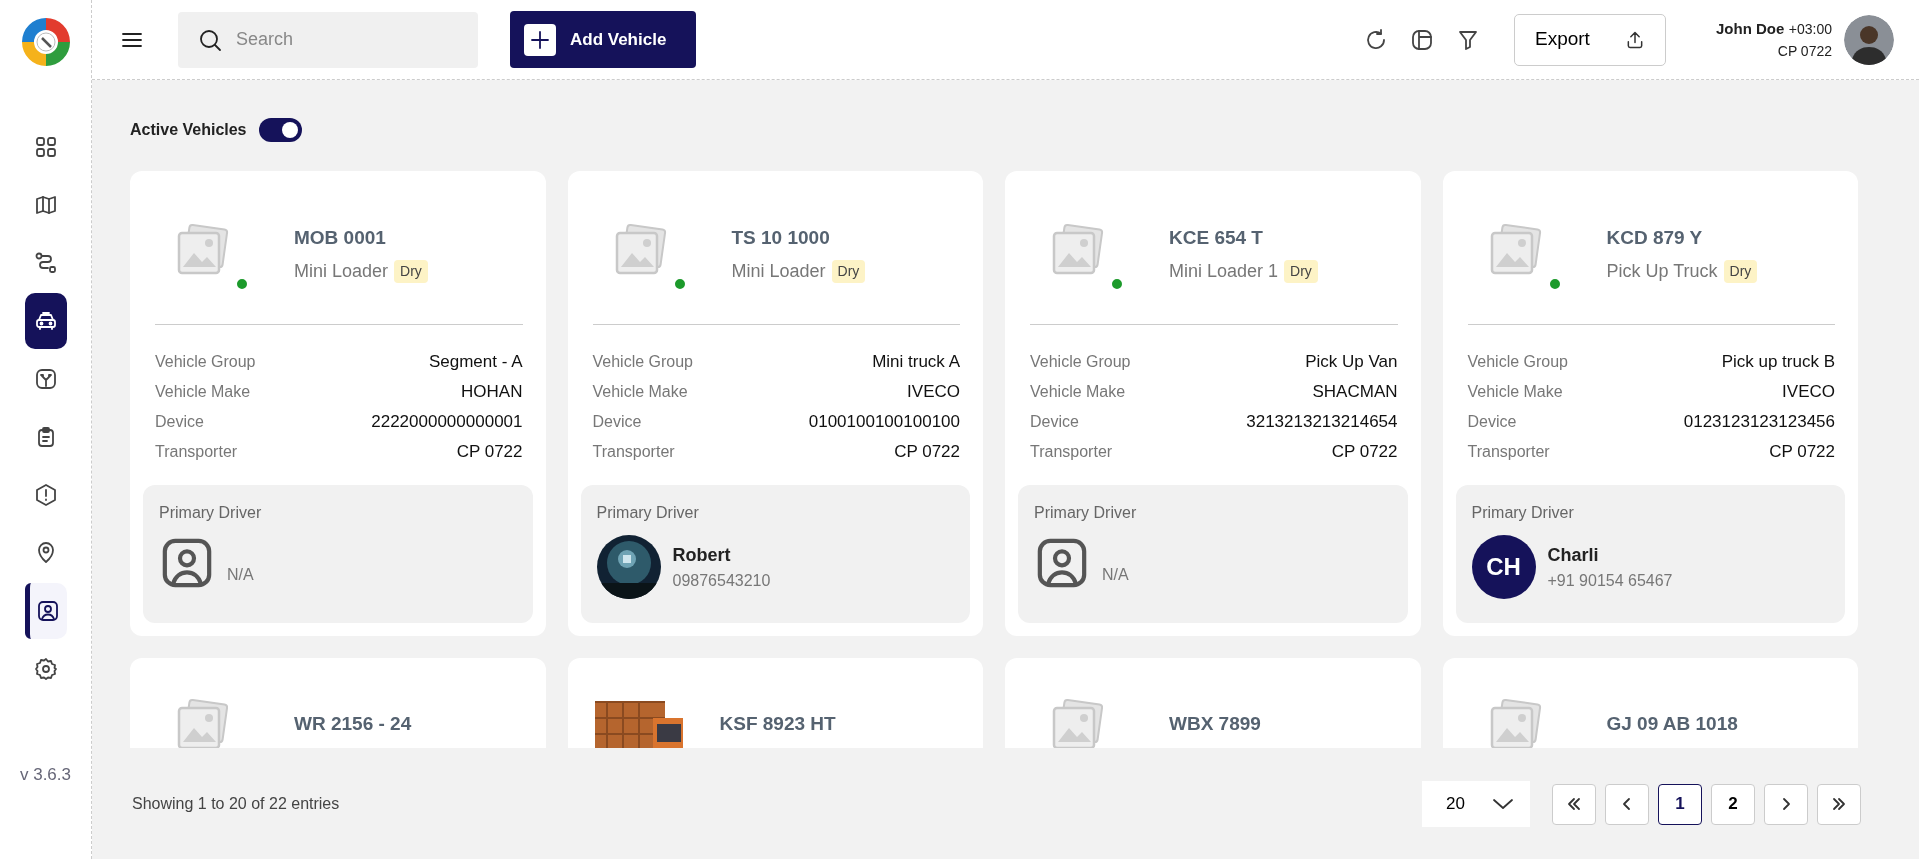 The height and width of the screenshot is (859, 1919). Describe the element at coordinates (45, 147) in the screenshot. I see `dashboard-icon` at that location.